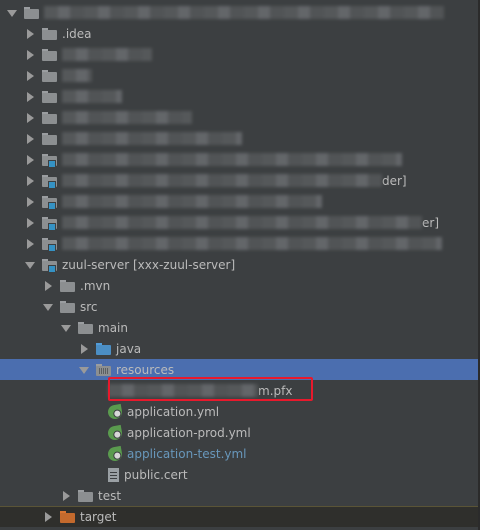  I want to click on tree-row: der], so click(240, 180).